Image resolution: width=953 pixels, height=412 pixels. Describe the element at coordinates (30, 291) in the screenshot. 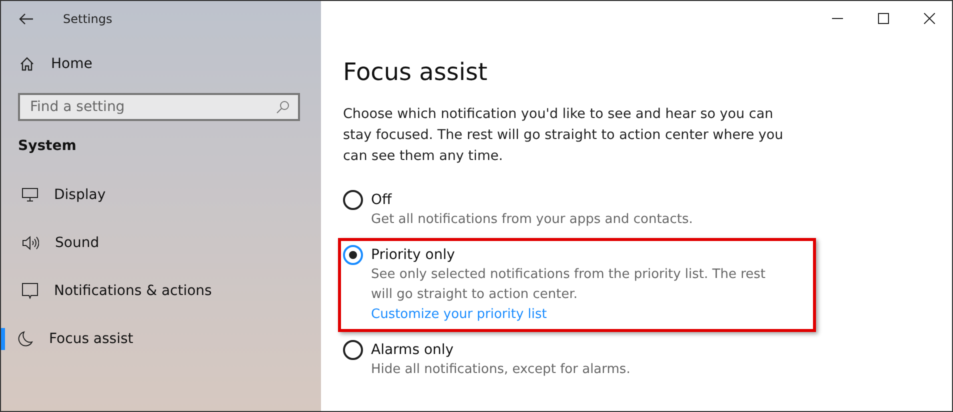

I see `speech-bubble-icon` at that location.